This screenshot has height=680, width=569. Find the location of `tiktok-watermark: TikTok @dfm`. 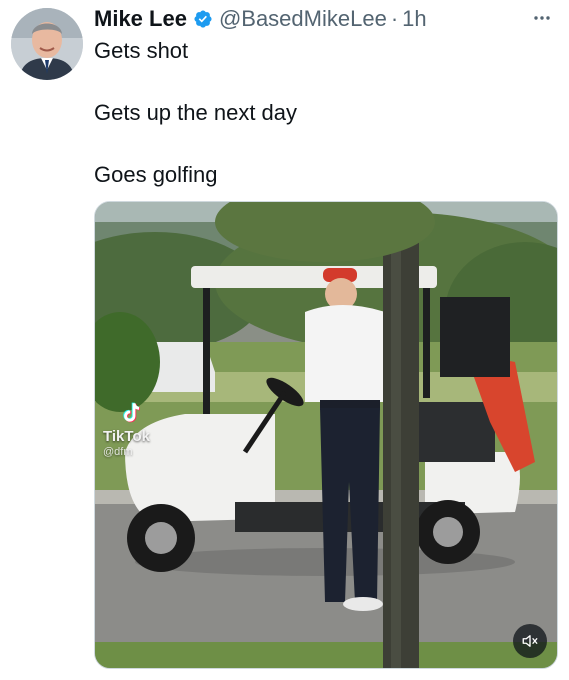

tiktok-watermark: TikTok @dfm is located at coordinates (126, 429).